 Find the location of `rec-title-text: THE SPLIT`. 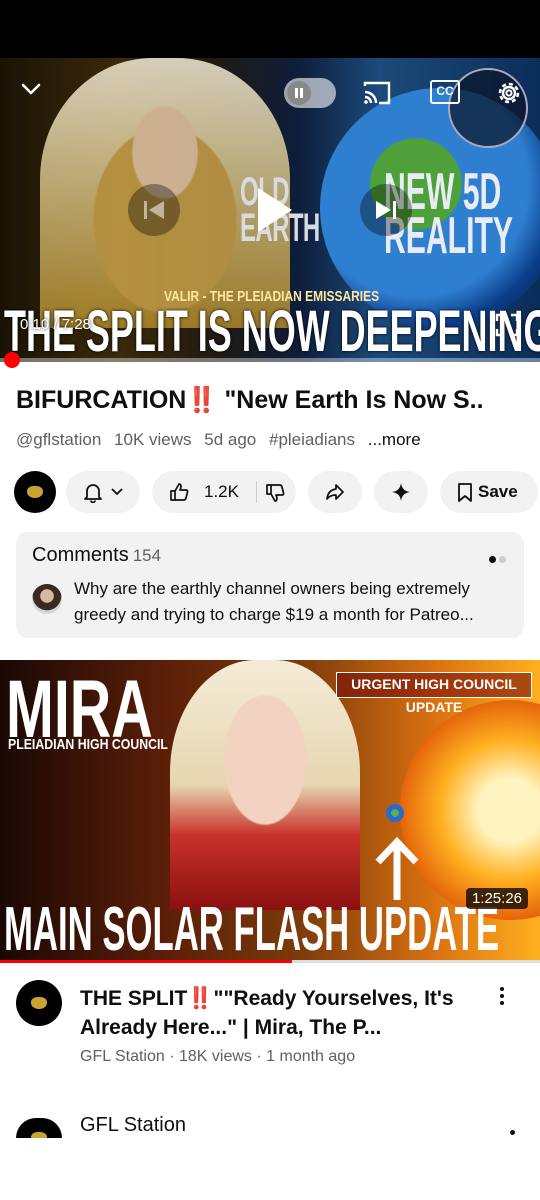

rec-title-text: THE SPLIT is located at coordinates (134, 998).